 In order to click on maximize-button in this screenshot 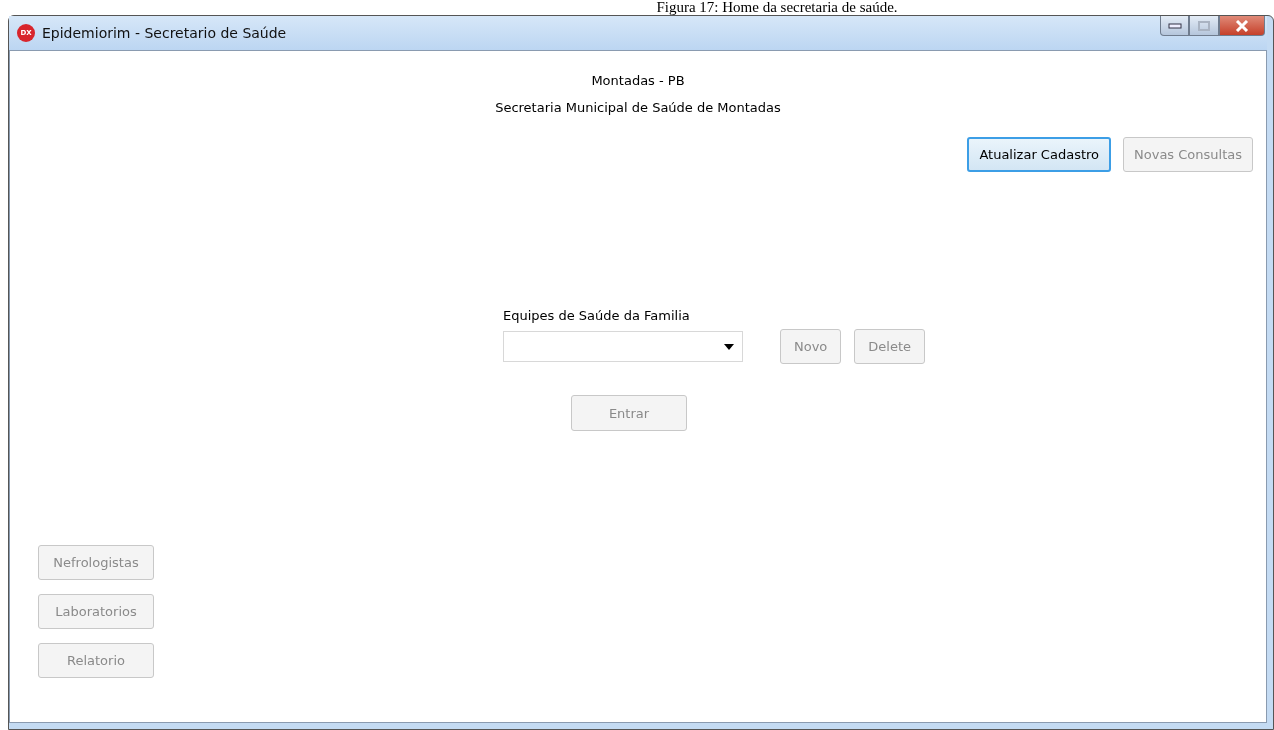, I will do `click(1204, 26)`.